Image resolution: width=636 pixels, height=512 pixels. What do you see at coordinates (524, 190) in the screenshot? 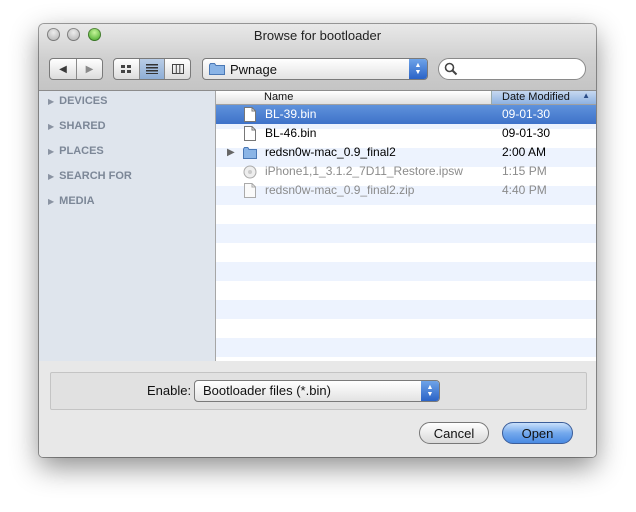
I see `file-date: 4:40 PM` at bounding box center [524, 190].